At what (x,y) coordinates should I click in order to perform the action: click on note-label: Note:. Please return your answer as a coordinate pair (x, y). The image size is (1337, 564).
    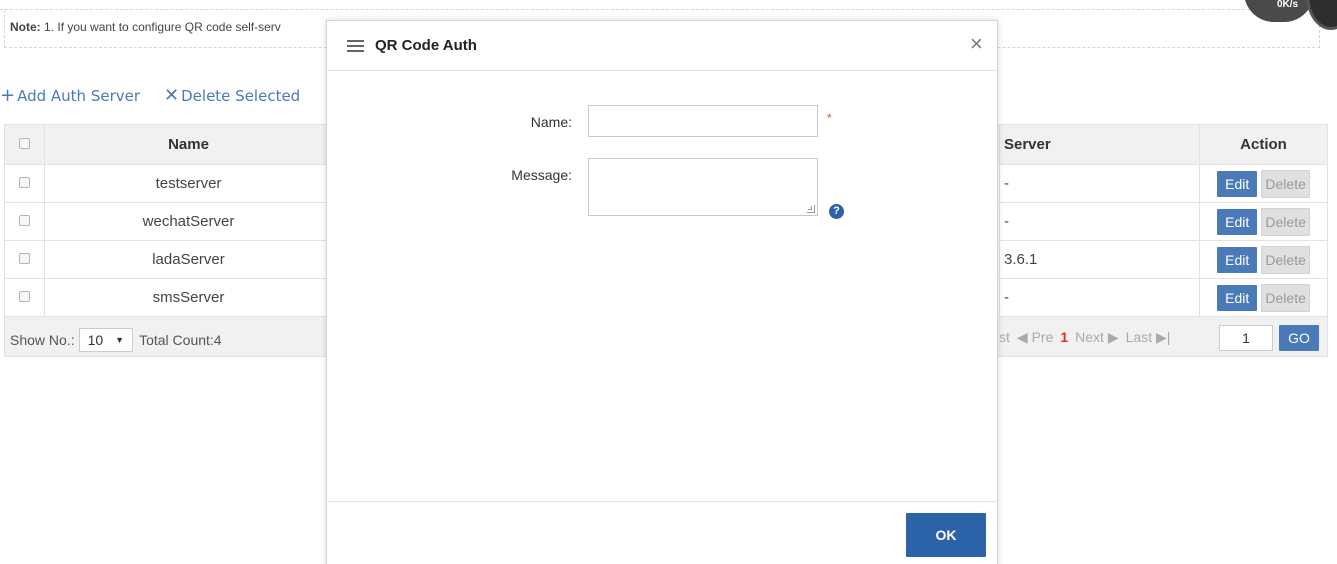
    Looking at the image, I should click on (25, 27).